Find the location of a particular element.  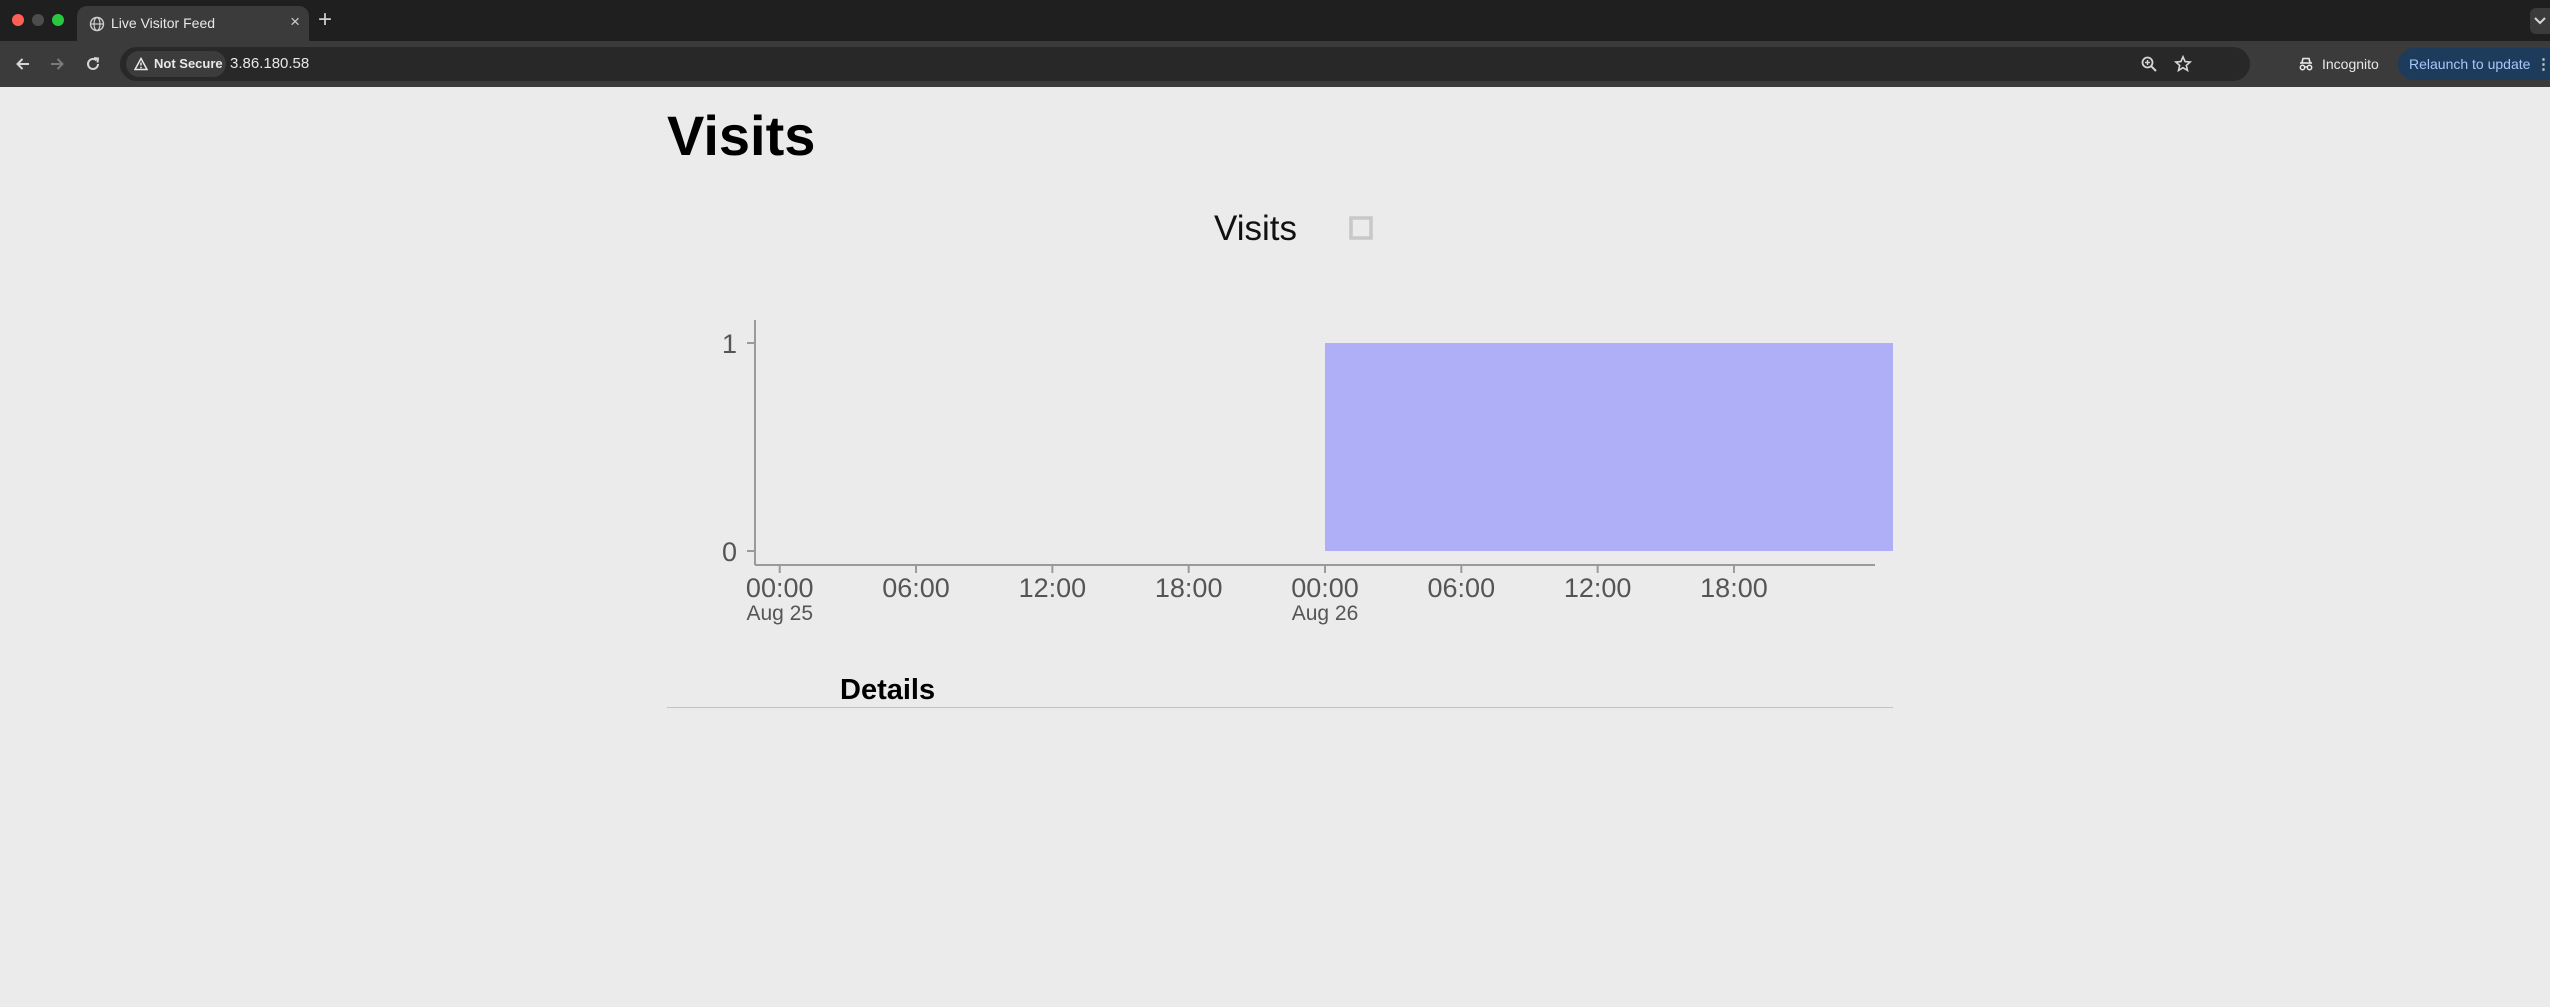

tab-search-button is located at coordinates (2540, 21).